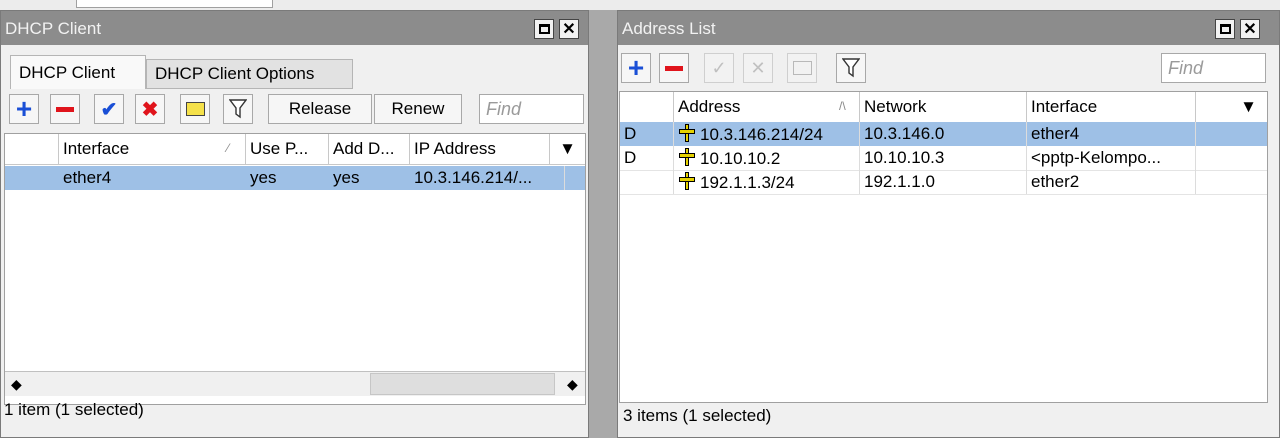 The height and width of the screenshot is (438, 1280). What do you see at coordinates (53, 28) in the screenshot?
I see `window-title: DHCP Client` at bounding box center [53, 28].